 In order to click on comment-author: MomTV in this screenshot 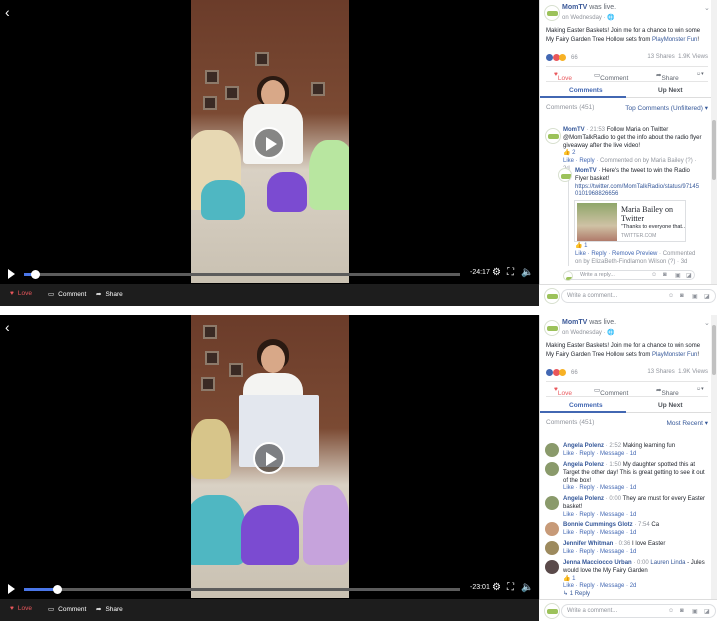, I will do `click(574, 130)`.